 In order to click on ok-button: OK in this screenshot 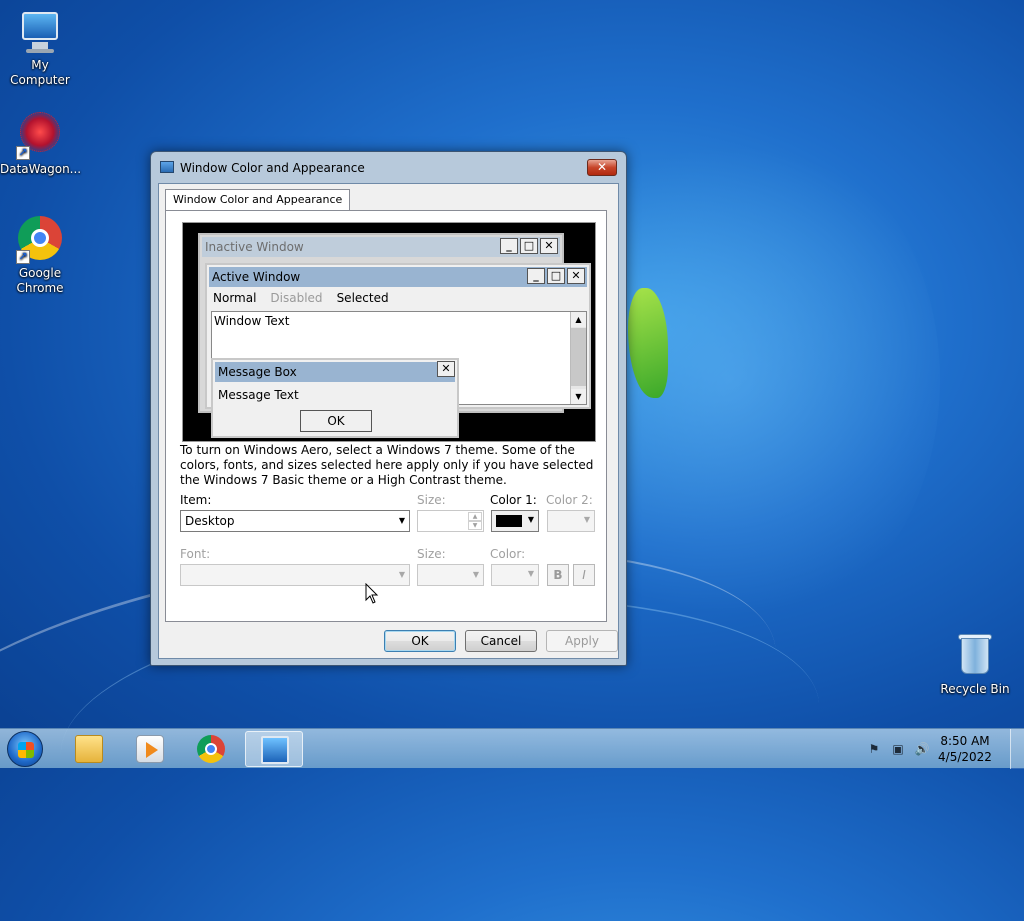, I will do `click(420, 641)`.